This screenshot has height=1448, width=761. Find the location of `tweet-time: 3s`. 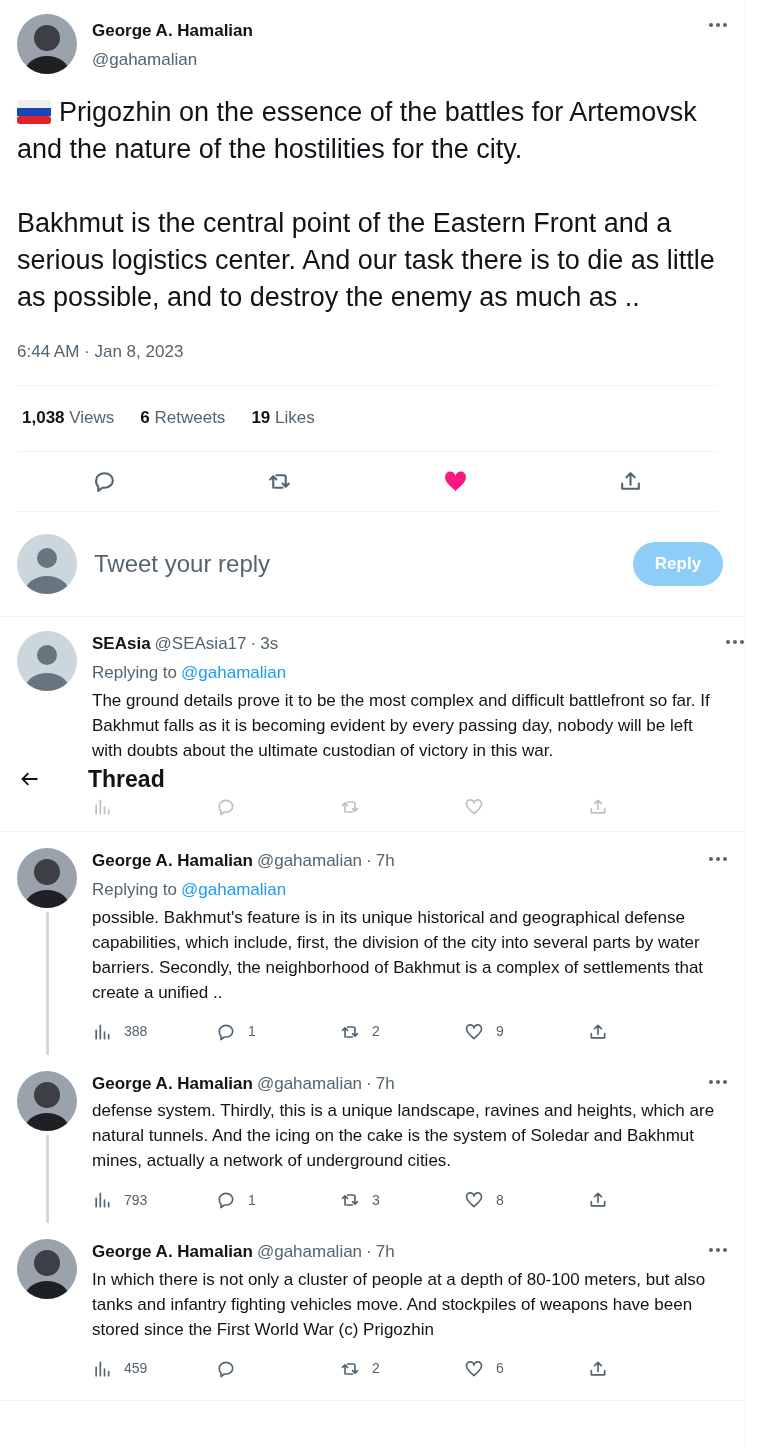

tweet-time: 3s is located at coordinates (269, 643).